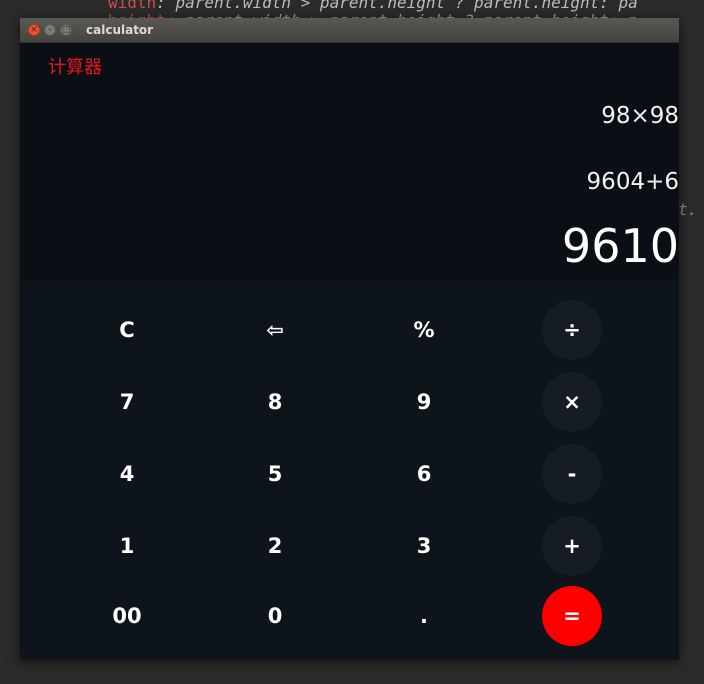 The image size is (704, 684). What do you see at coordinates (75, 67) in the screenshot?
I see `app-label: 计算器` at bounding box center [75, 67].